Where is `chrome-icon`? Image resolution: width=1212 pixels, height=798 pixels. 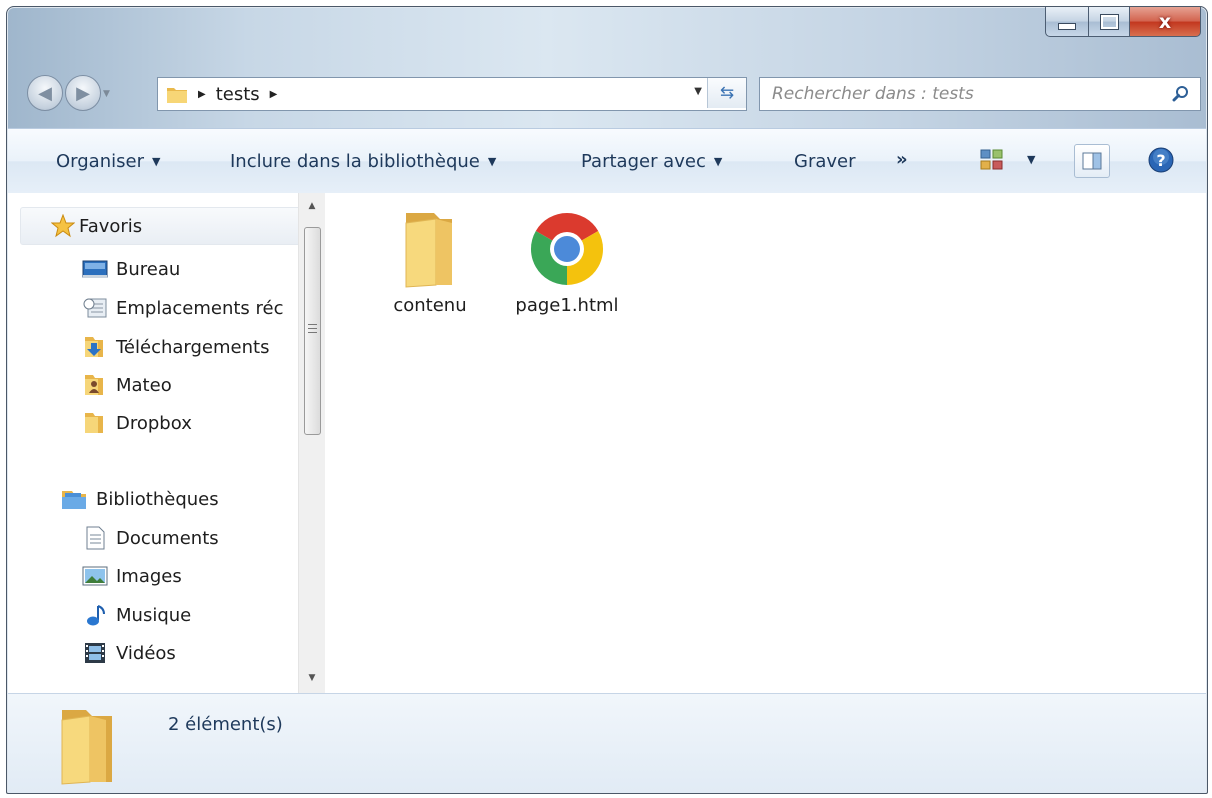
chrome-icon is located at coordinates (567, 248).